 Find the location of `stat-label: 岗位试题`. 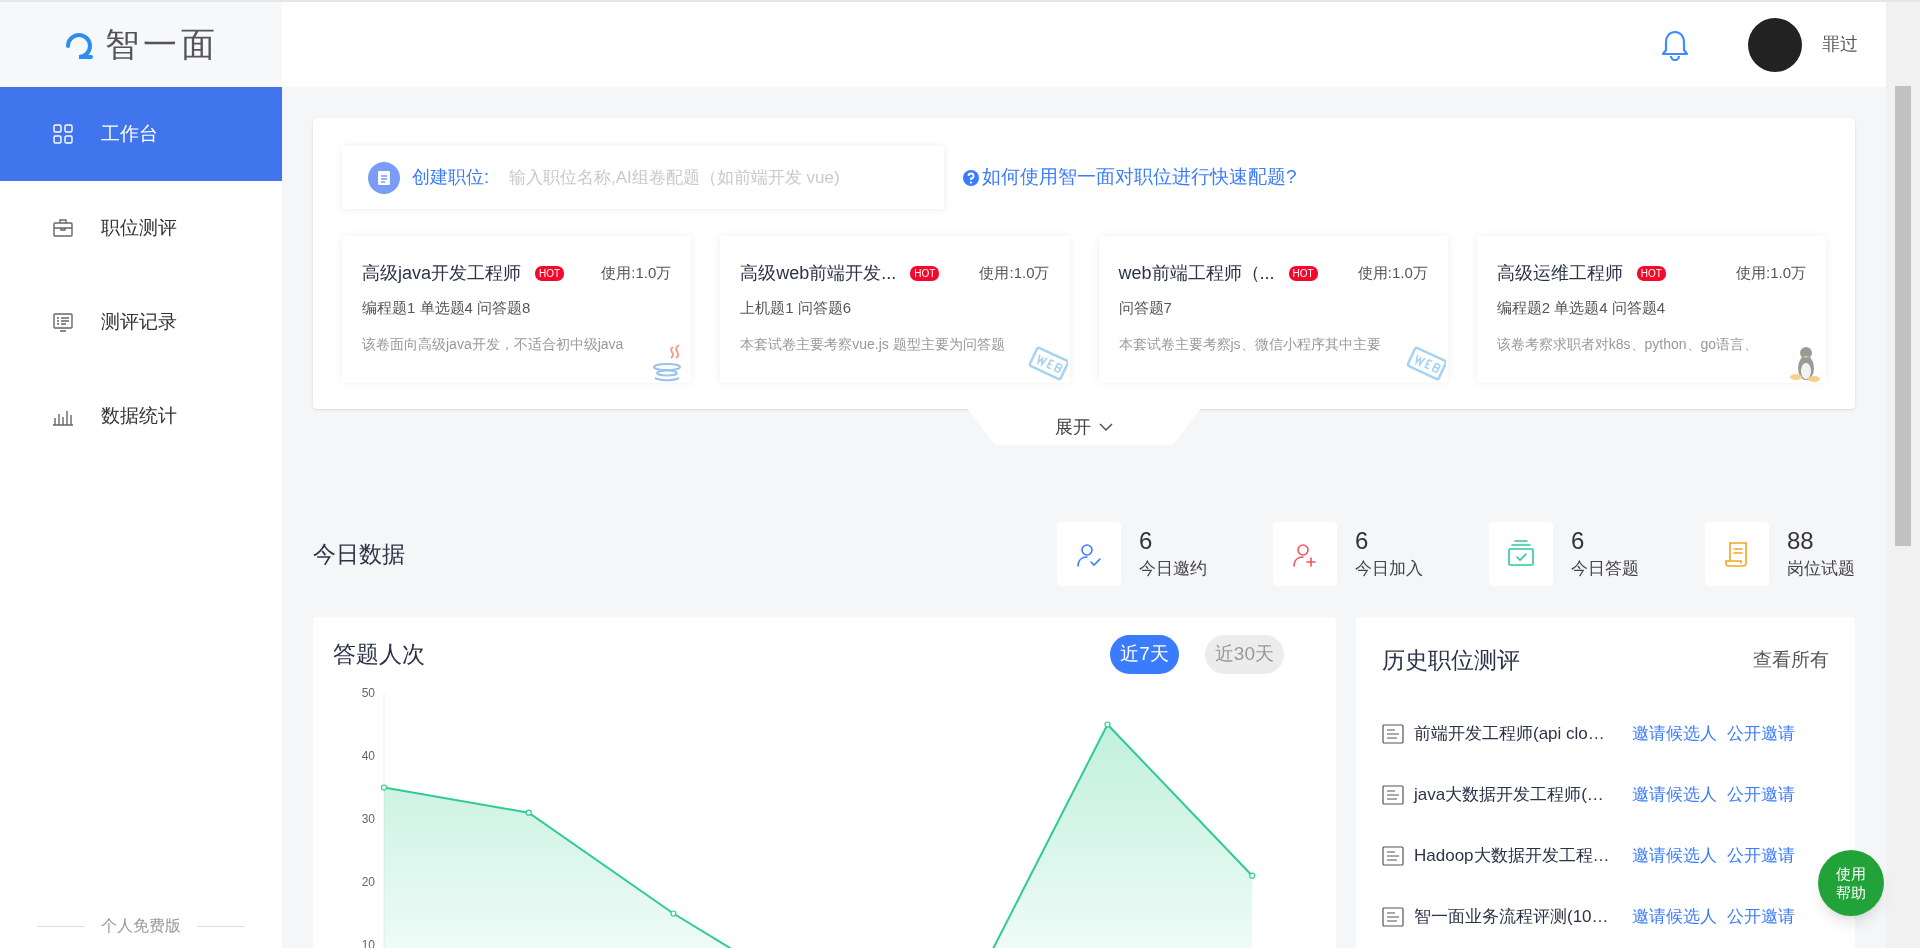

stat-label: 岗位试题 is located at coordinates (1821, 569).